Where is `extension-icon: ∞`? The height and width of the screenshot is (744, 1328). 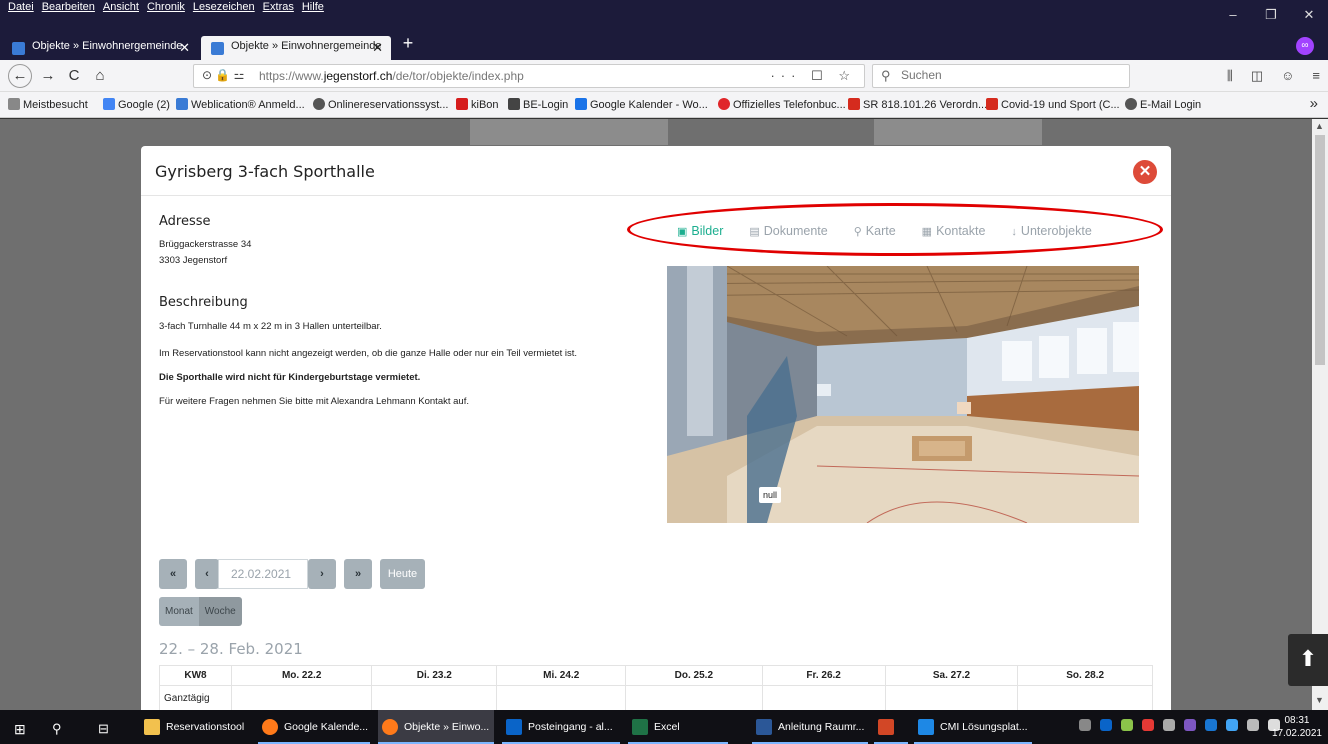 extension-icon: ∞ is located at coordinates (1305, 46).